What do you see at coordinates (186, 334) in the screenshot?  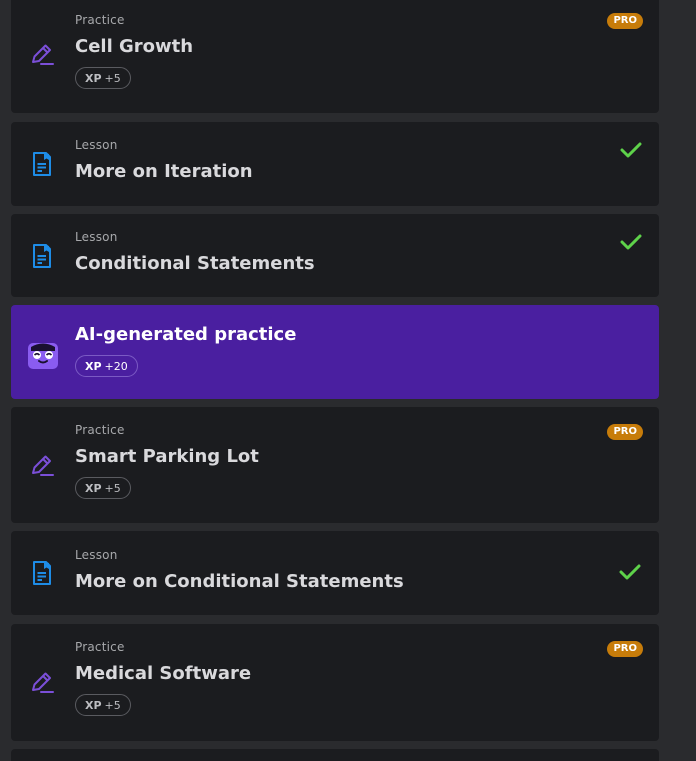 I see `item-title: AI-generated practice` at bounding box center [186, 334].